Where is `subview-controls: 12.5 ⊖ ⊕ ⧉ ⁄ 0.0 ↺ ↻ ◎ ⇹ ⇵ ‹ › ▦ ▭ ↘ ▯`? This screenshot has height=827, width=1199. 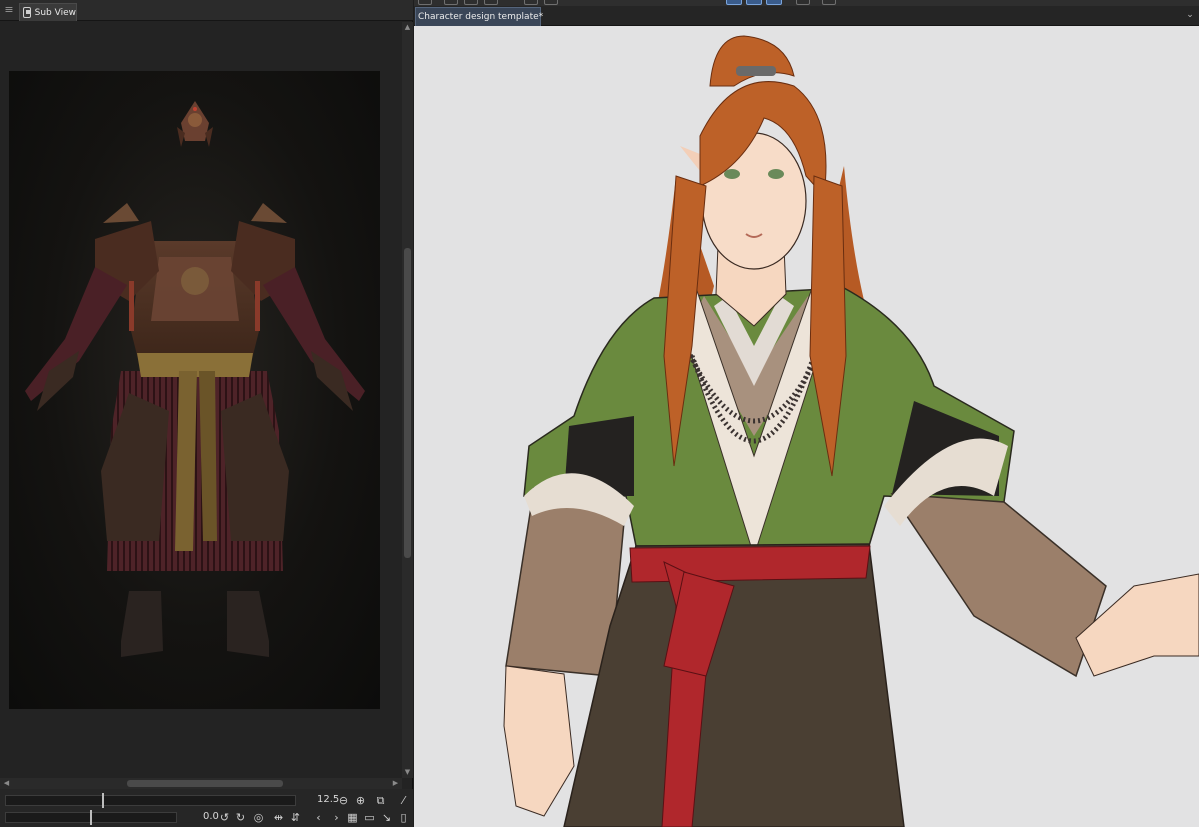
subview-controls: 12.5 ⊖ ⊕ ⧉ ⁄ 0.0 ↺ ↻ ◎ ⇹ ⇵ ‹ › ▦ ▭ ↘ ▯ is located at coordinates (206, 808).